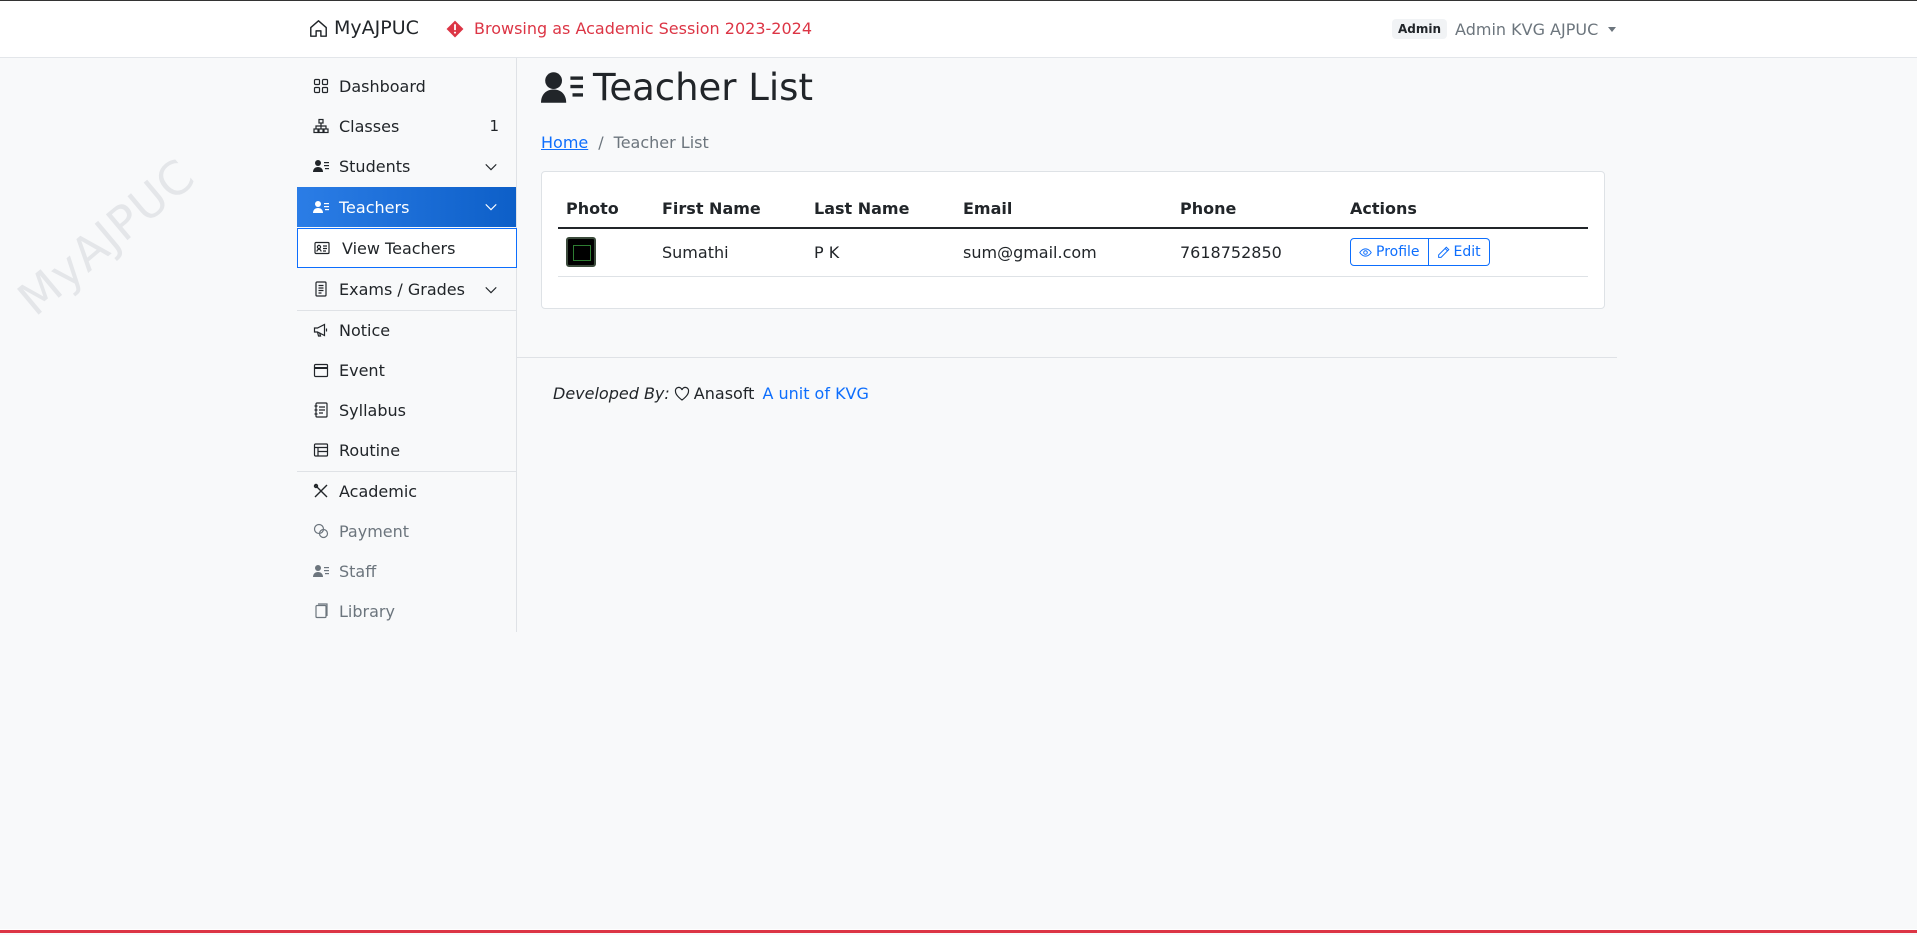 The height and width of the screenshot is (935, 1917). I want to click on alert-diamond-icon, so click(455, 28).